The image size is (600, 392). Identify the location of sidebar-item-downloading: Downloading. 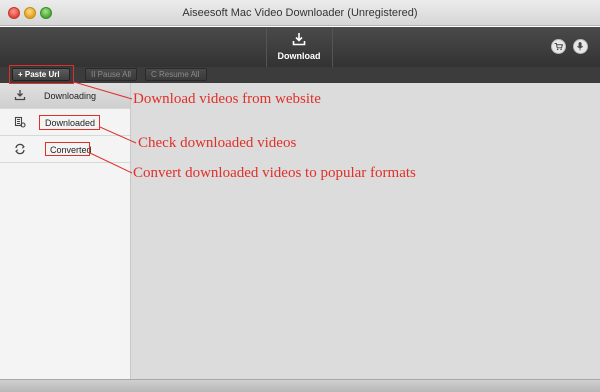
(65, 96).